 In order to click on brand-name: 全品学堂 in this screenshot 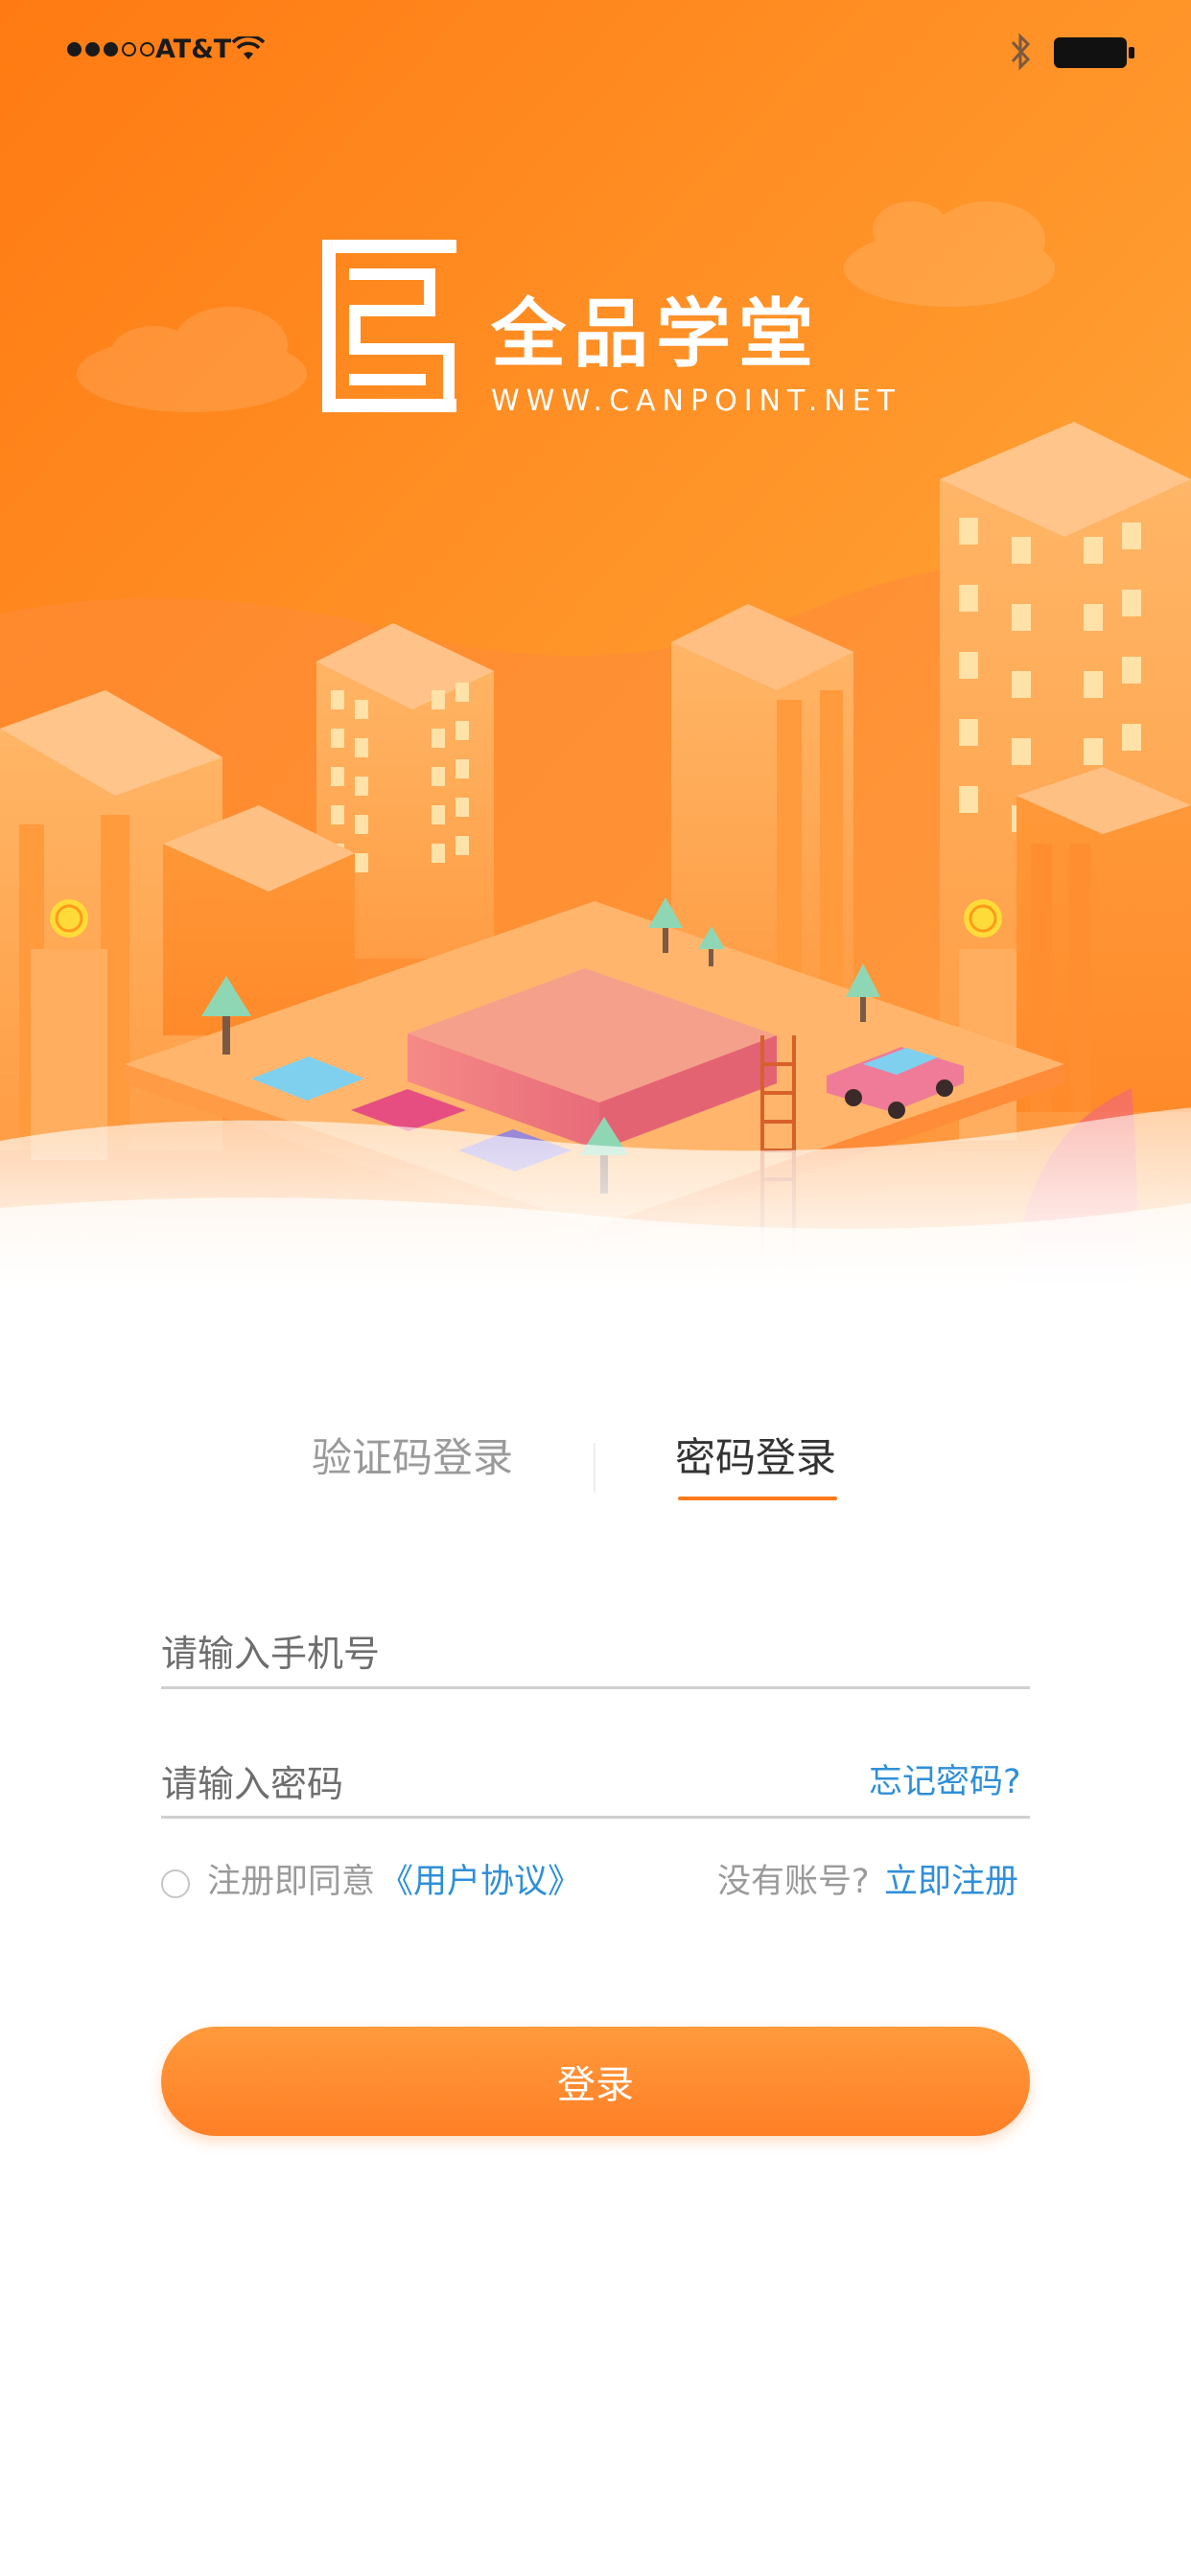, I will do `click(656, 335)`.